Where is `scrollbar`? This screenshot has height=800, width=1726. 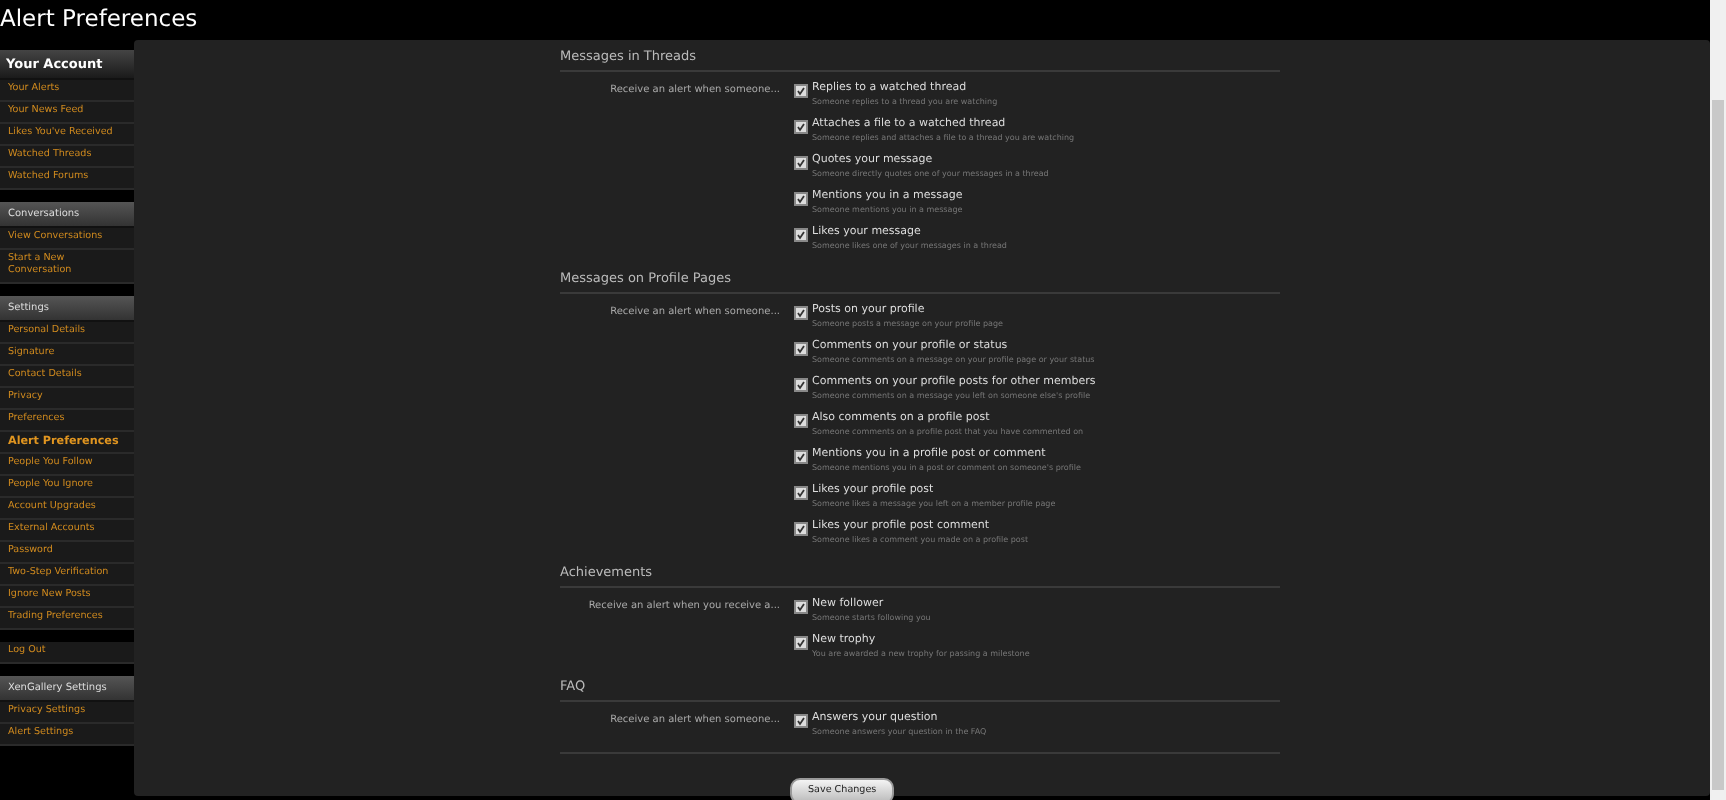
scrollbar is located at coordinates (1718, 400).